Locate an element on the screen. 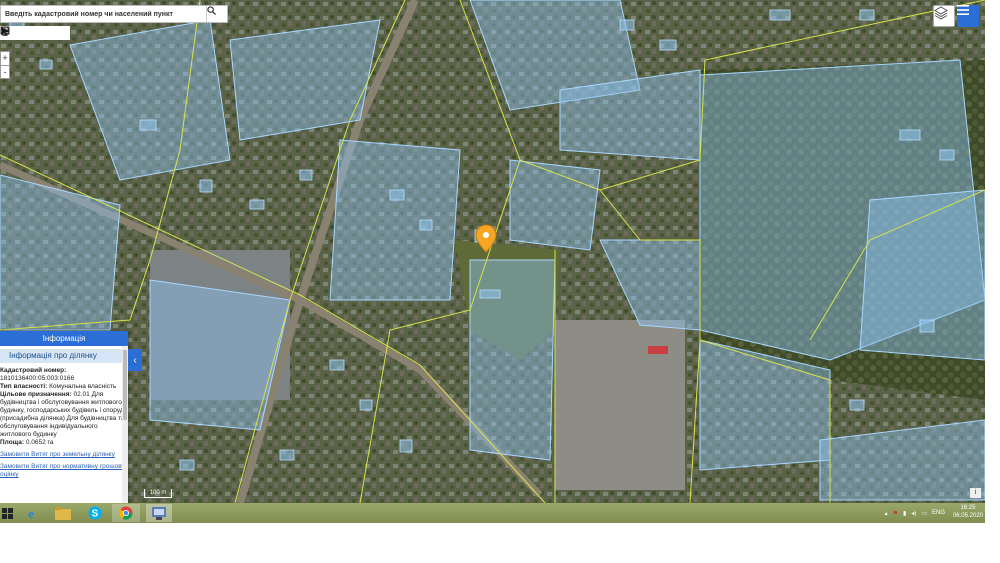 The height and width of the screenshot is (563, 1000). cadastral-label: Кадастровий номер: is located at coordinates (33, 370).